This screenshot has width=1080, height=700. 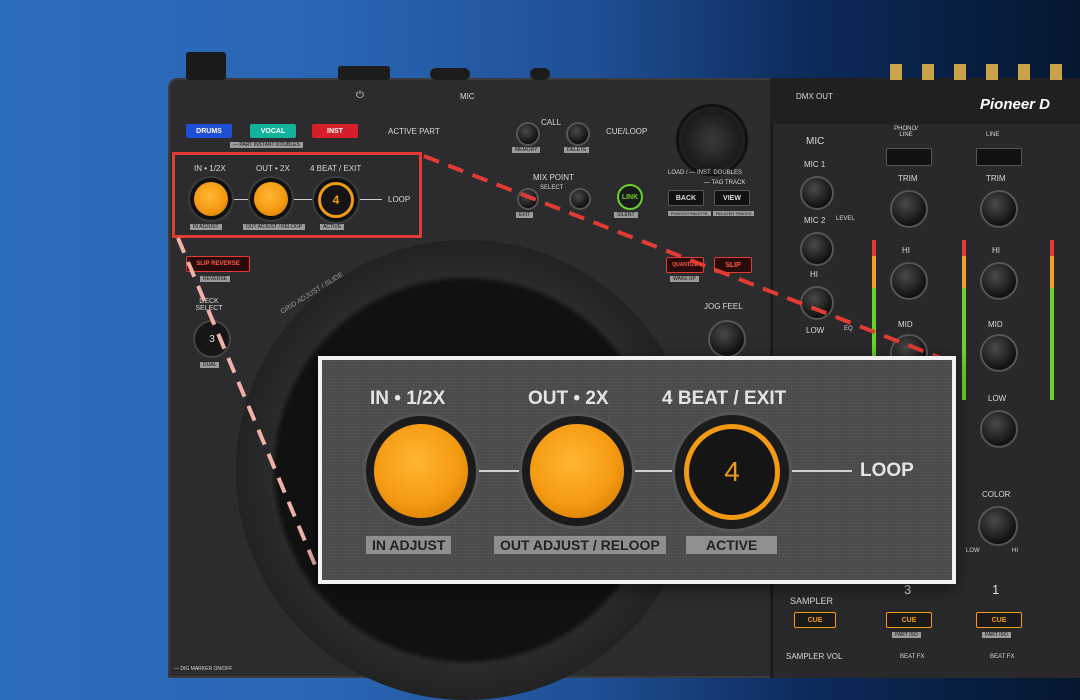 I want to click on ch1-beat-fx-label: BEAT FX, so click(x=1002, y=657).